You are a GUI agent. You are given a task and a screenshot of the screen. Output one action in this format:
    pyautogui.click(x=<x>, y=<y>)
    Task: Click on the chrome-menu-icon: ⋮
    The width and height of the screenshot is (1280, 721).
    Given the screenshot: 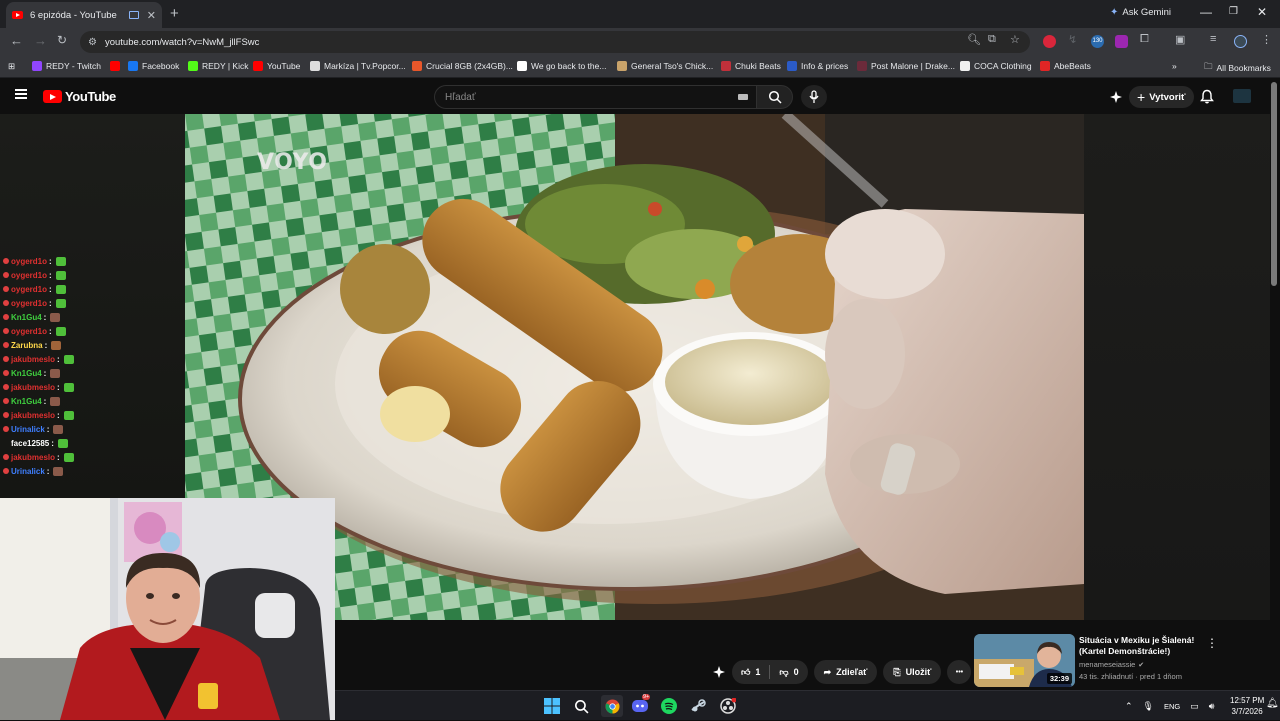 What is the action you would take?
    pyautogui.click(x=1266, y=39)
    